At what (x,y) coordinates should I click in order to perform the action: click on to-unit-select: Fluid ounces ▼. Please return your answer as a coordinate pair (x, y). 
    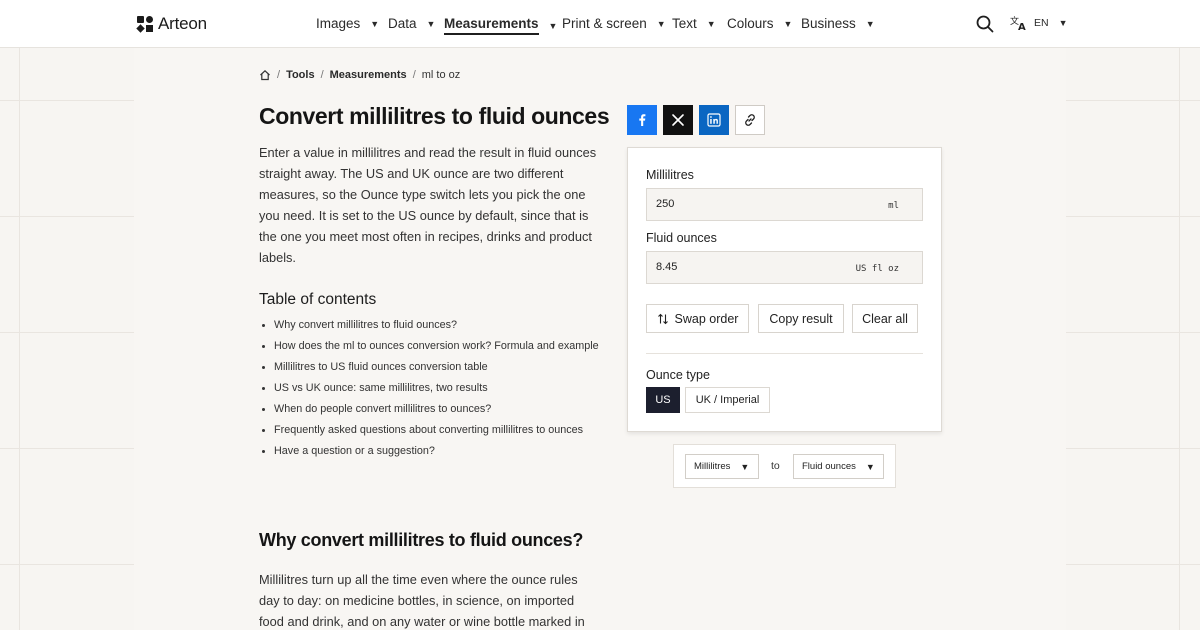
    Looking at the image, I should click on (838, 466).